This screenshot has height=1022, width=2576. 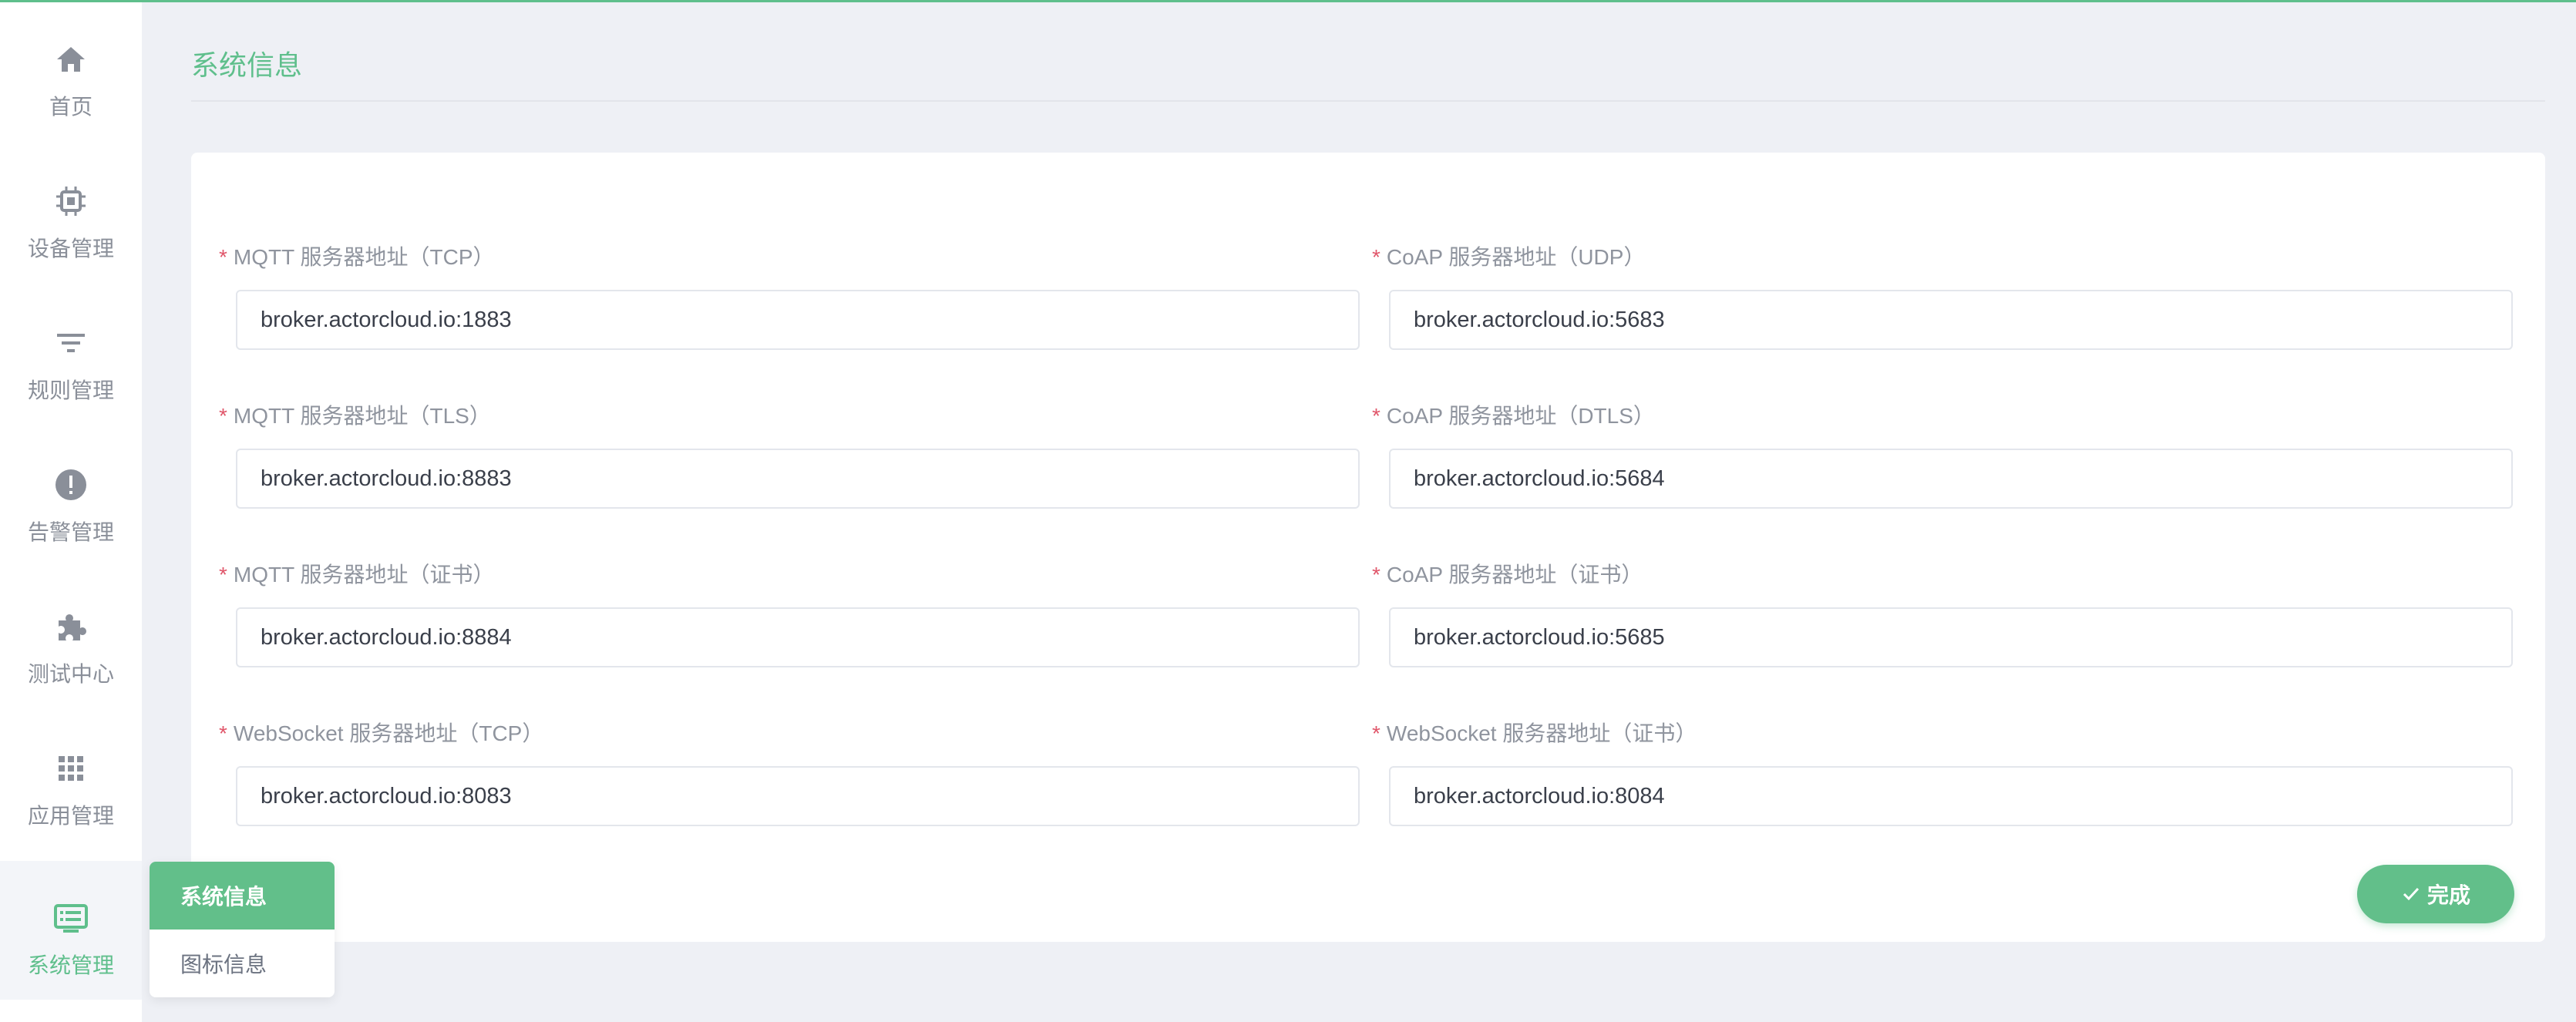 I want to click on form-field-websocket-cert: * WebSocket 服务器地址（证书）, so click(x=1942, y=772).